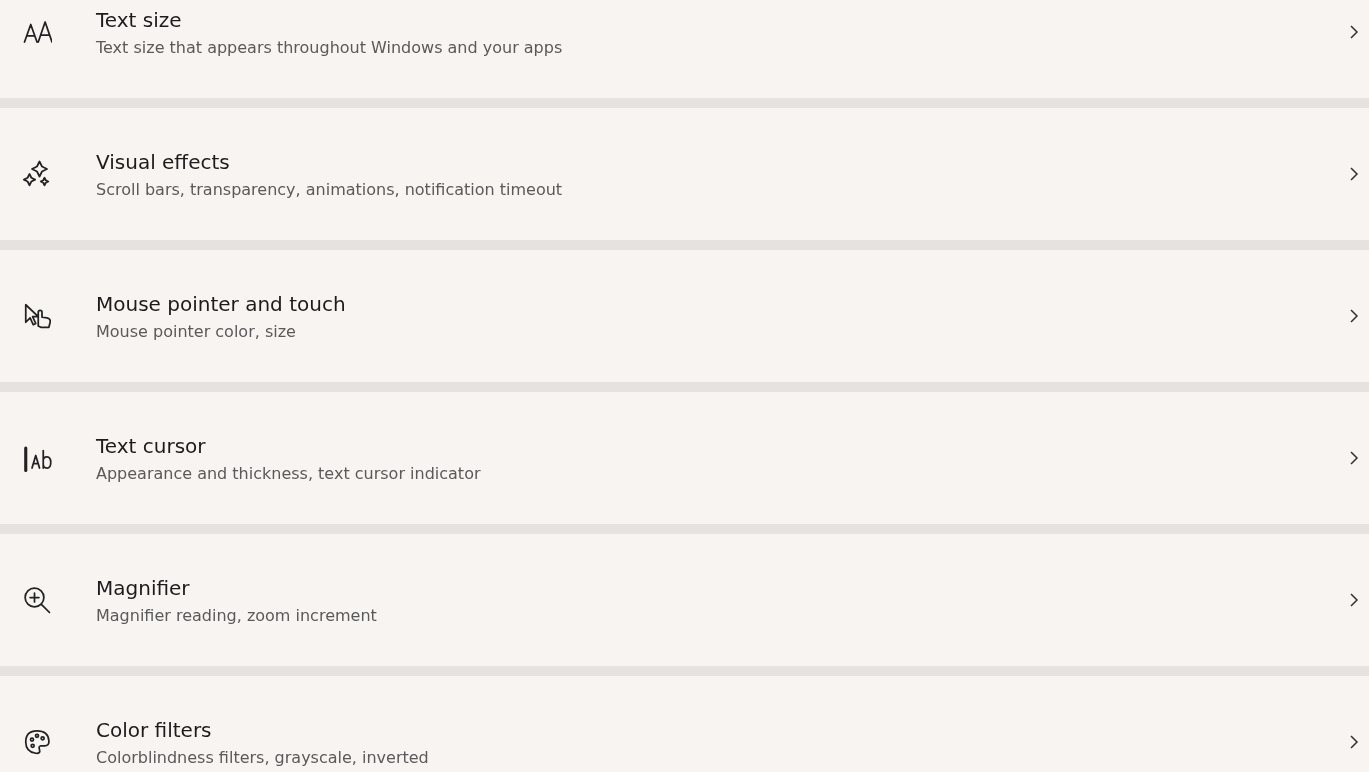 This screenshot has height=772, width=1369. I want to click on setting-title: Magnifier, so click(143, 587).